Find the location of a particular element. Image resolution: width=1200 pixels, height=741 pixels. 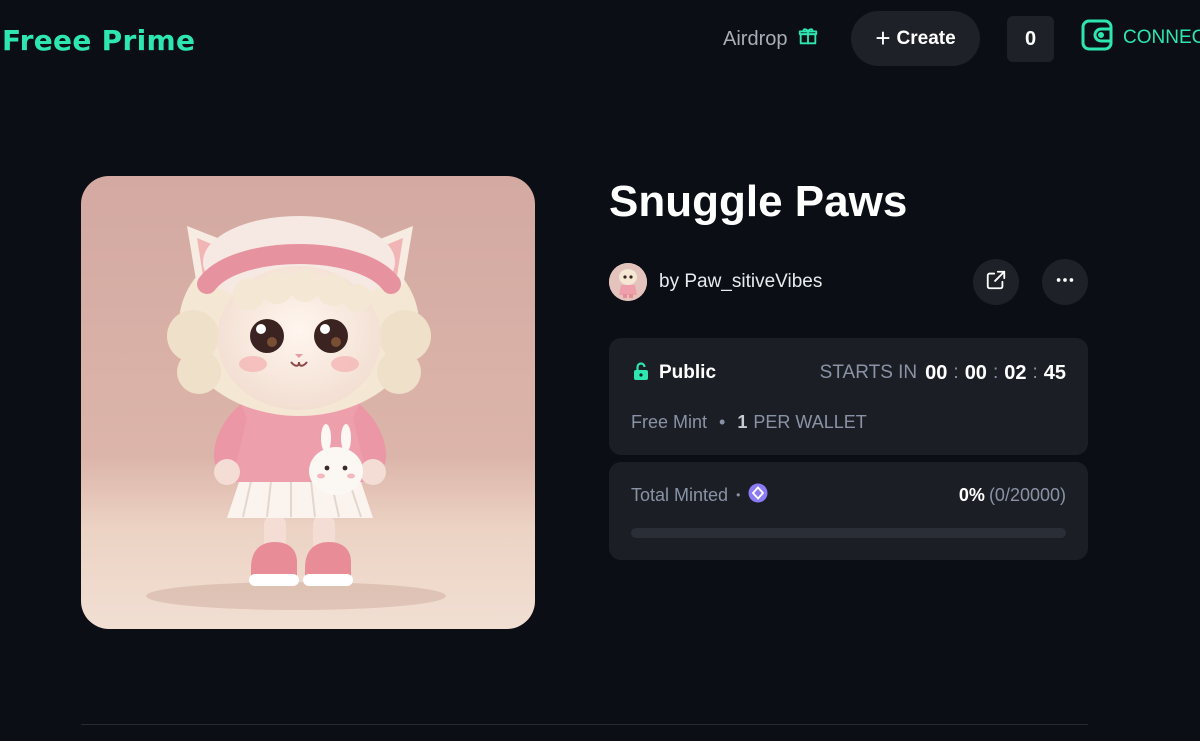

section-divider is located at coordinates (584, 724).